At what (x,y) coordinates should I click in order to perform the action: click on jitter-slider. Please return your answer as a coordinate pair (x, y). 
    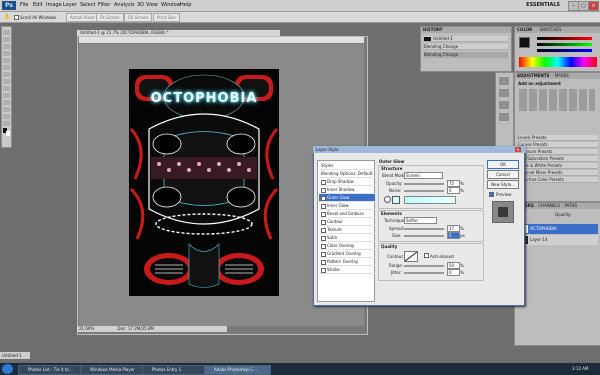
    Looking at the image, I should click on (424, 273).